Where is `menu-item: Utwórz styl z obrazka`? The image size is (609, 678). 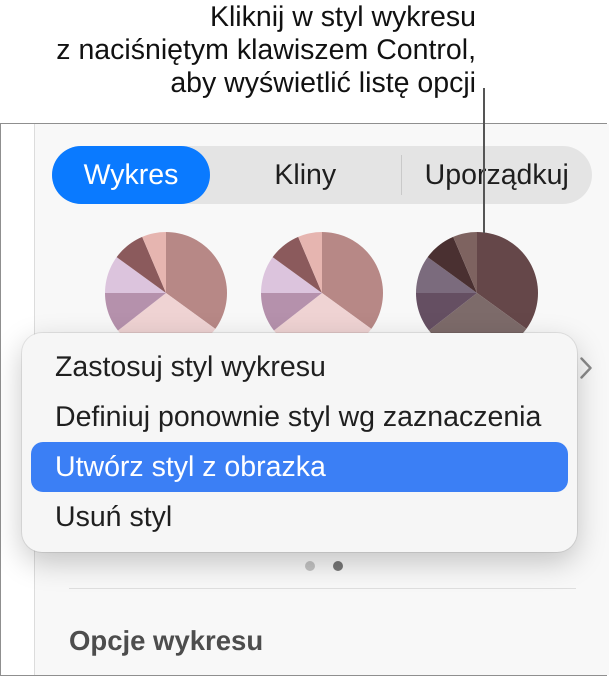 menu-item: Utwórz styl z obrazka is located at coordinates (299, 467).